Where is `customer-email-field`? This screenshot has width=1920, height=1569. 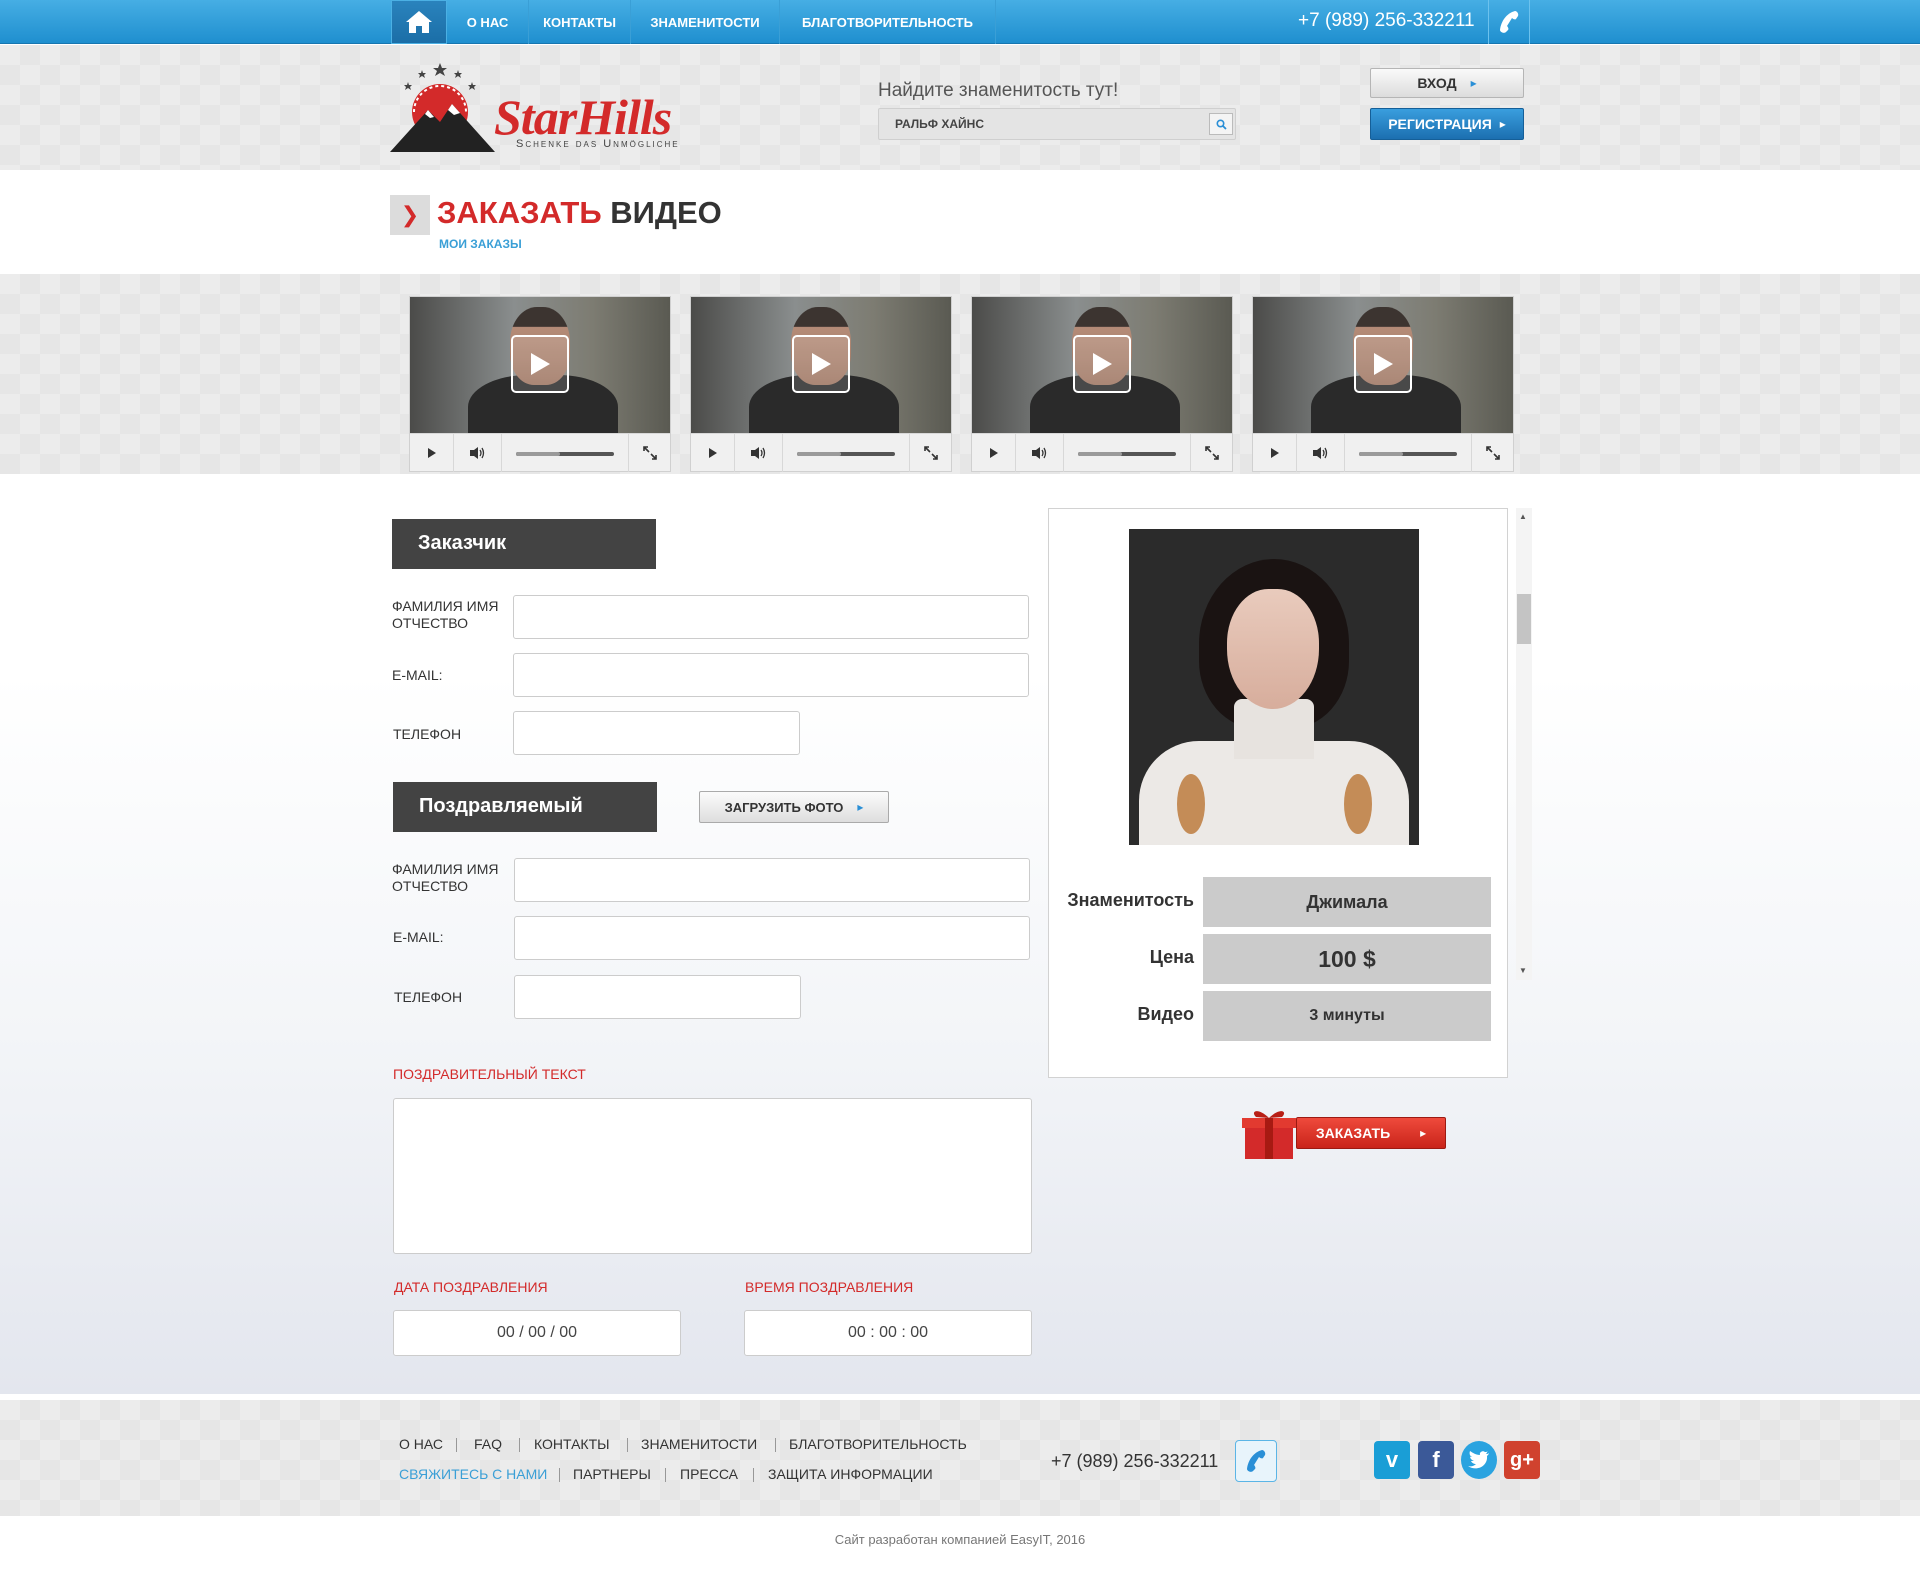 customer-email-field is located at coordinates (771, 675).